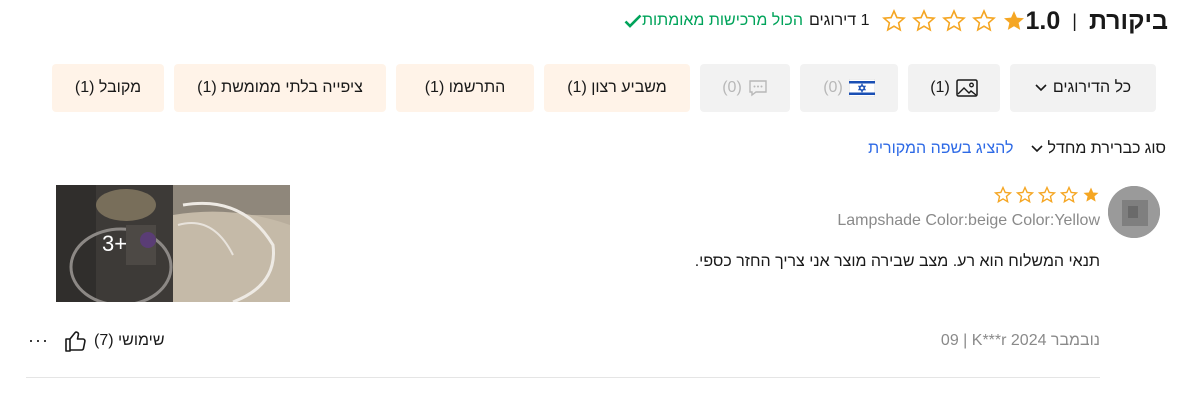  I want to click on verified-purchases: הכול מרכישות מאומתות, so click(711, 21).